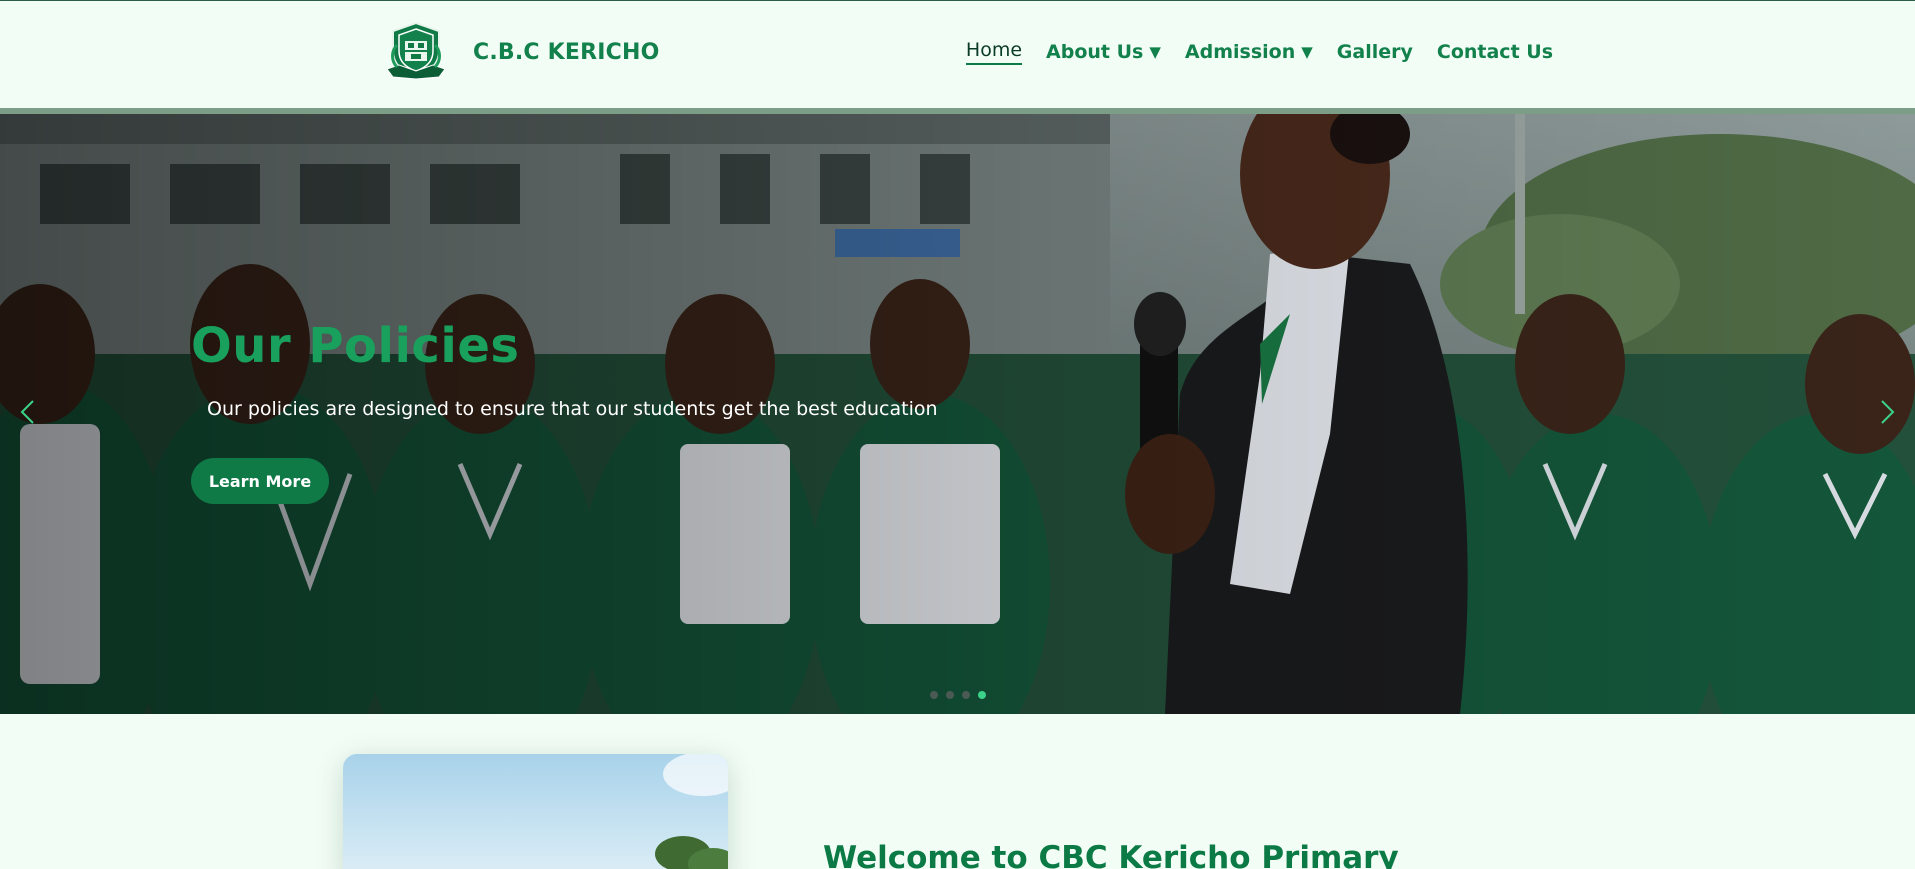  Describe the element at coordinates (1240, 52) in the screenshot. I see `nav-admission-label: Admission` at that location.